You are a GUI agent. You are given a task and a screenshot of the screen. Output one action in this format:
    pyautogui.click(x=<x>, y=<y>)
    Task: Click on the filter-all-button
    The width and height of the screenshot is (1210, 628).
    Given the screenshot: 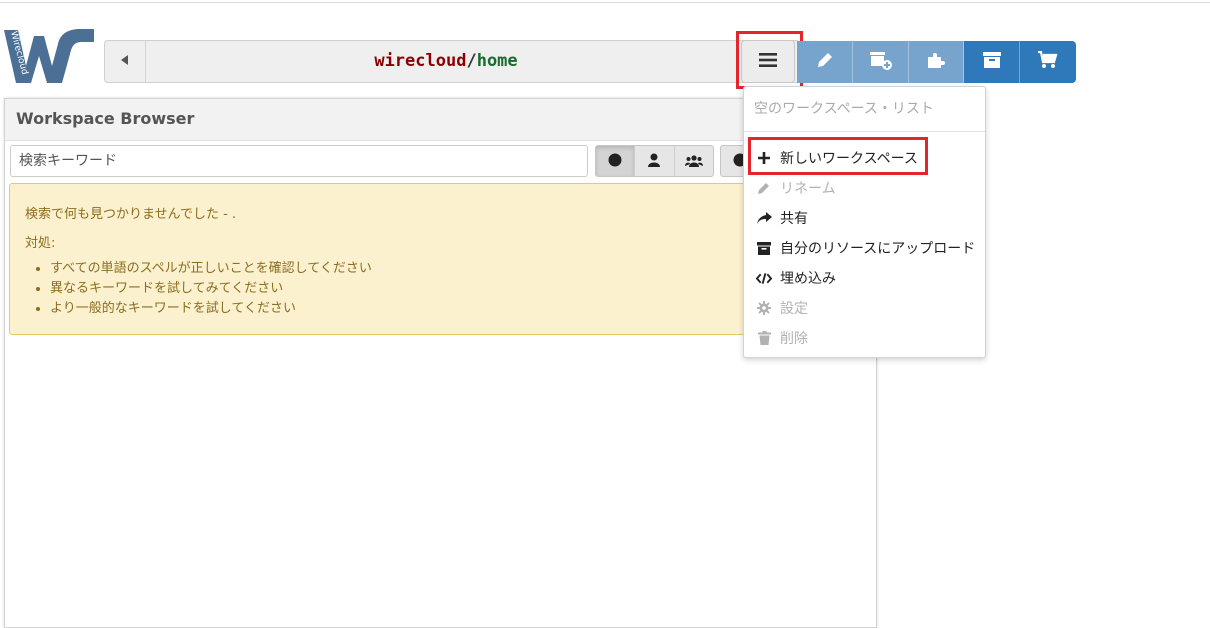 What is the action you would take?
    pyautogui.click(x=616, y=161)
    